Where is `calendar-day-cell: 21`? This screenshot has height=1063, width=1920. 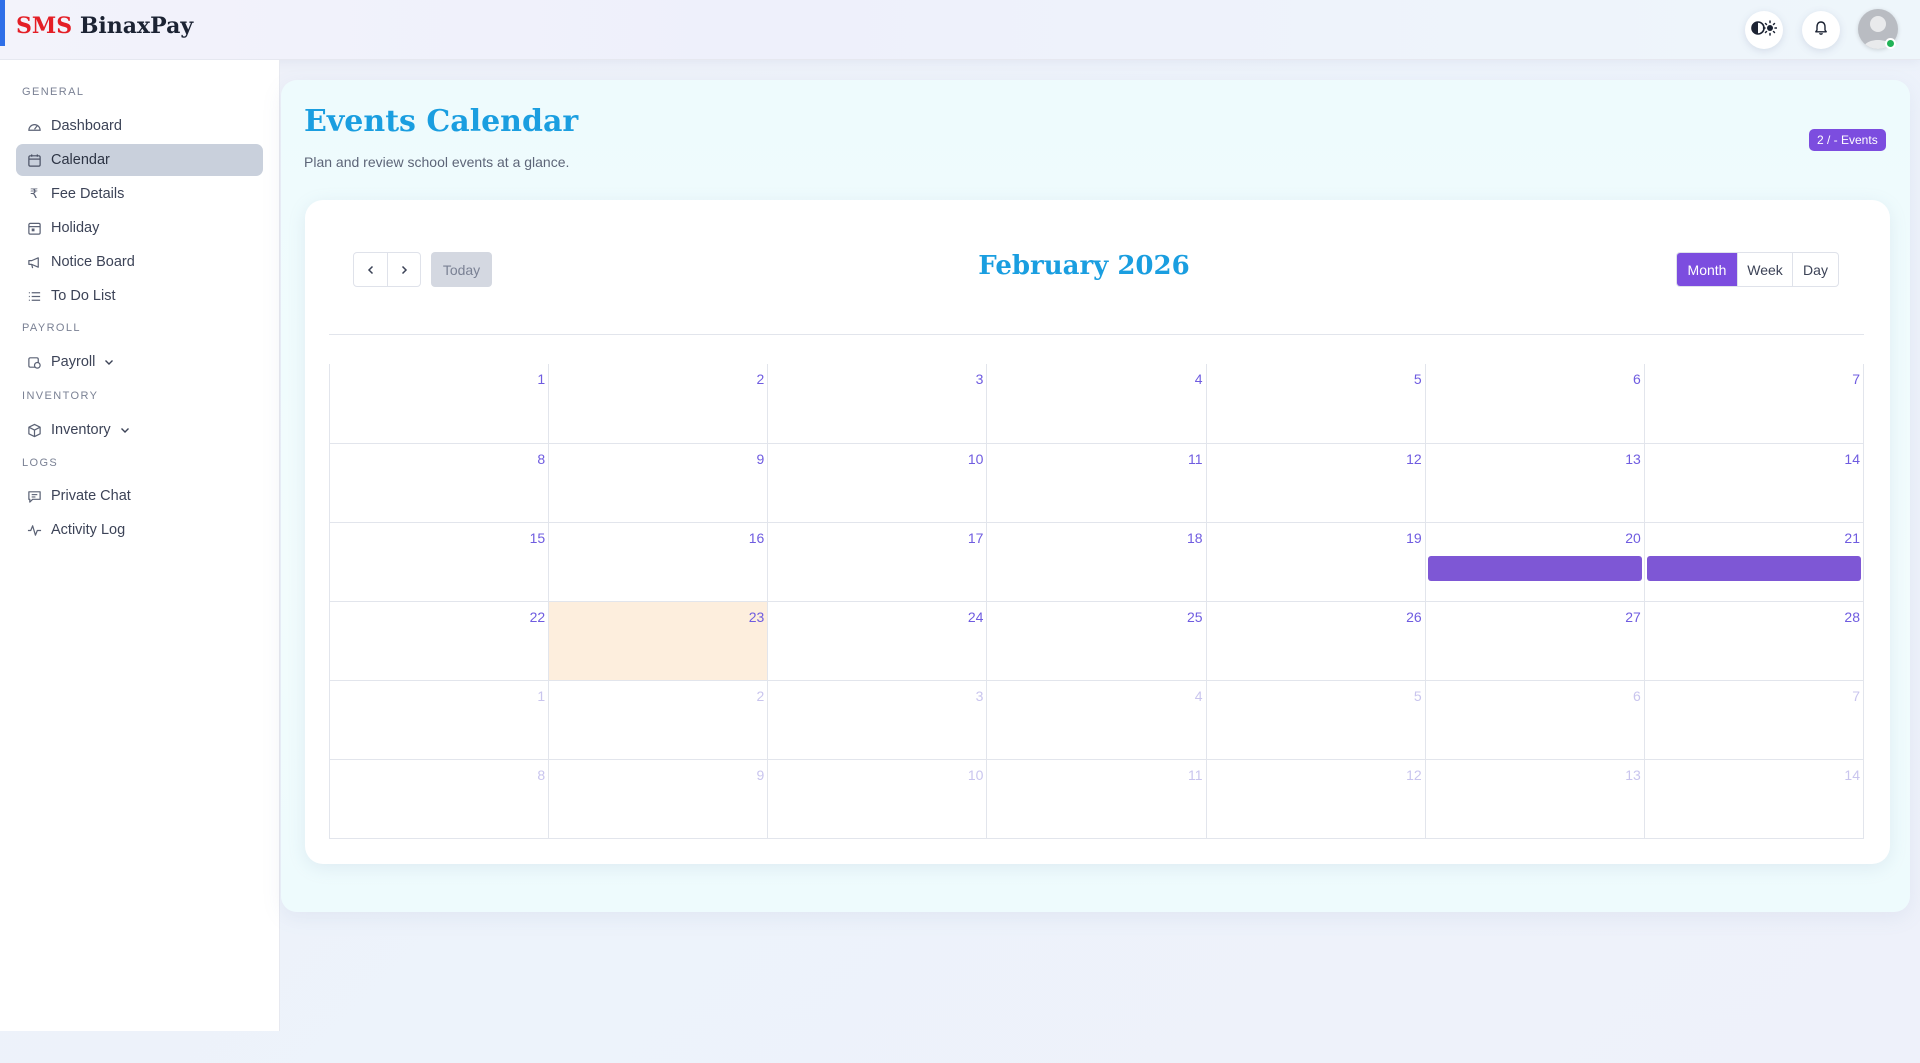 calendar-day-cell: 21 is located at coordinates (1754, 561).